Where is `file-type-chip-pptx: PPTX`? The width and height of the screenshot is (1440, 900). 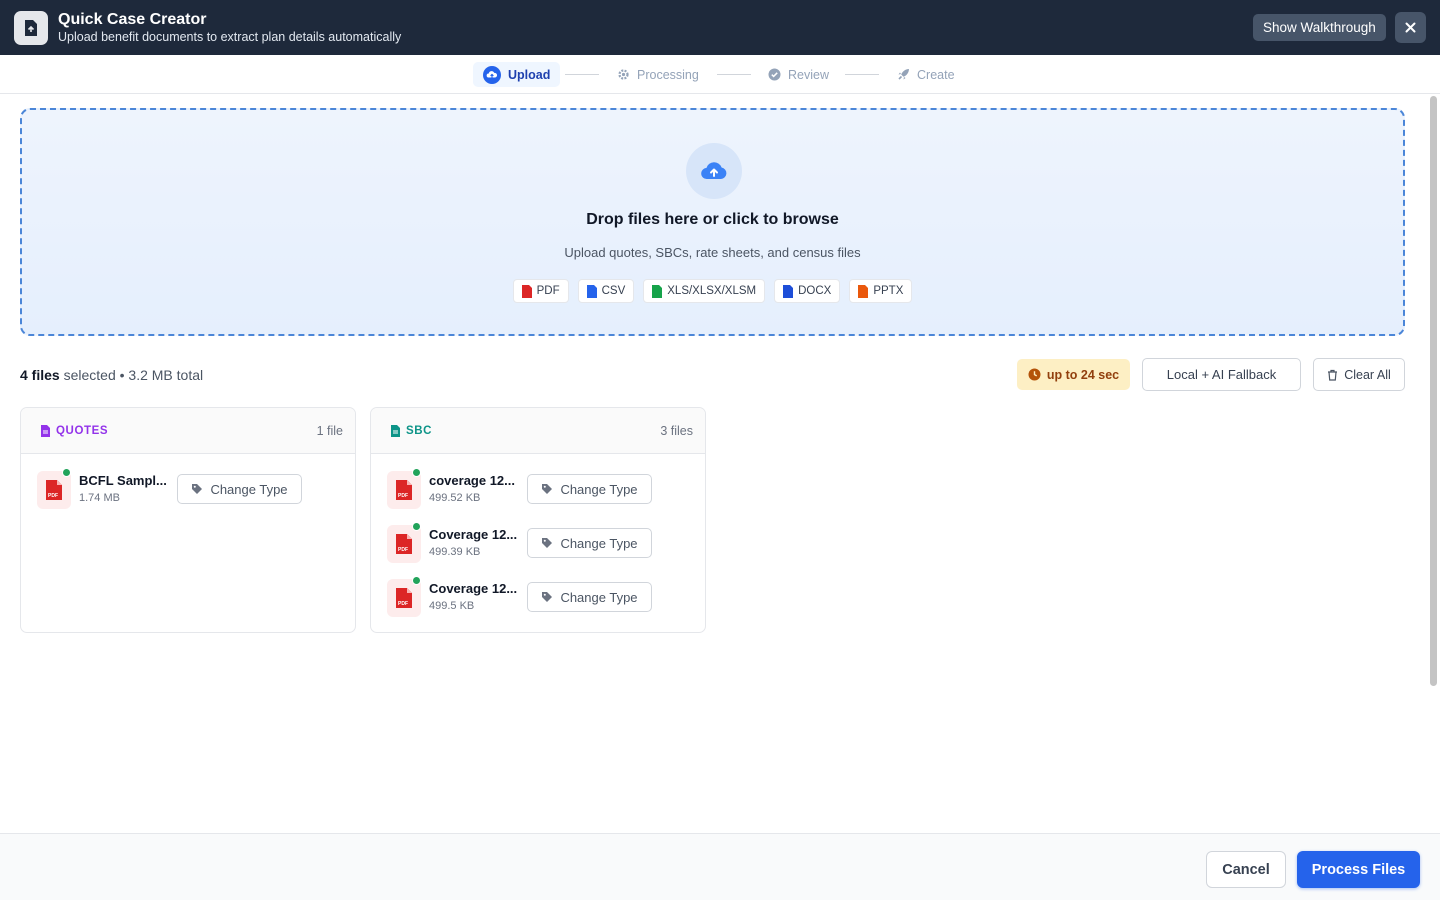
file-type-chip-pptx: PPTX is located at coordinates (881, 291).